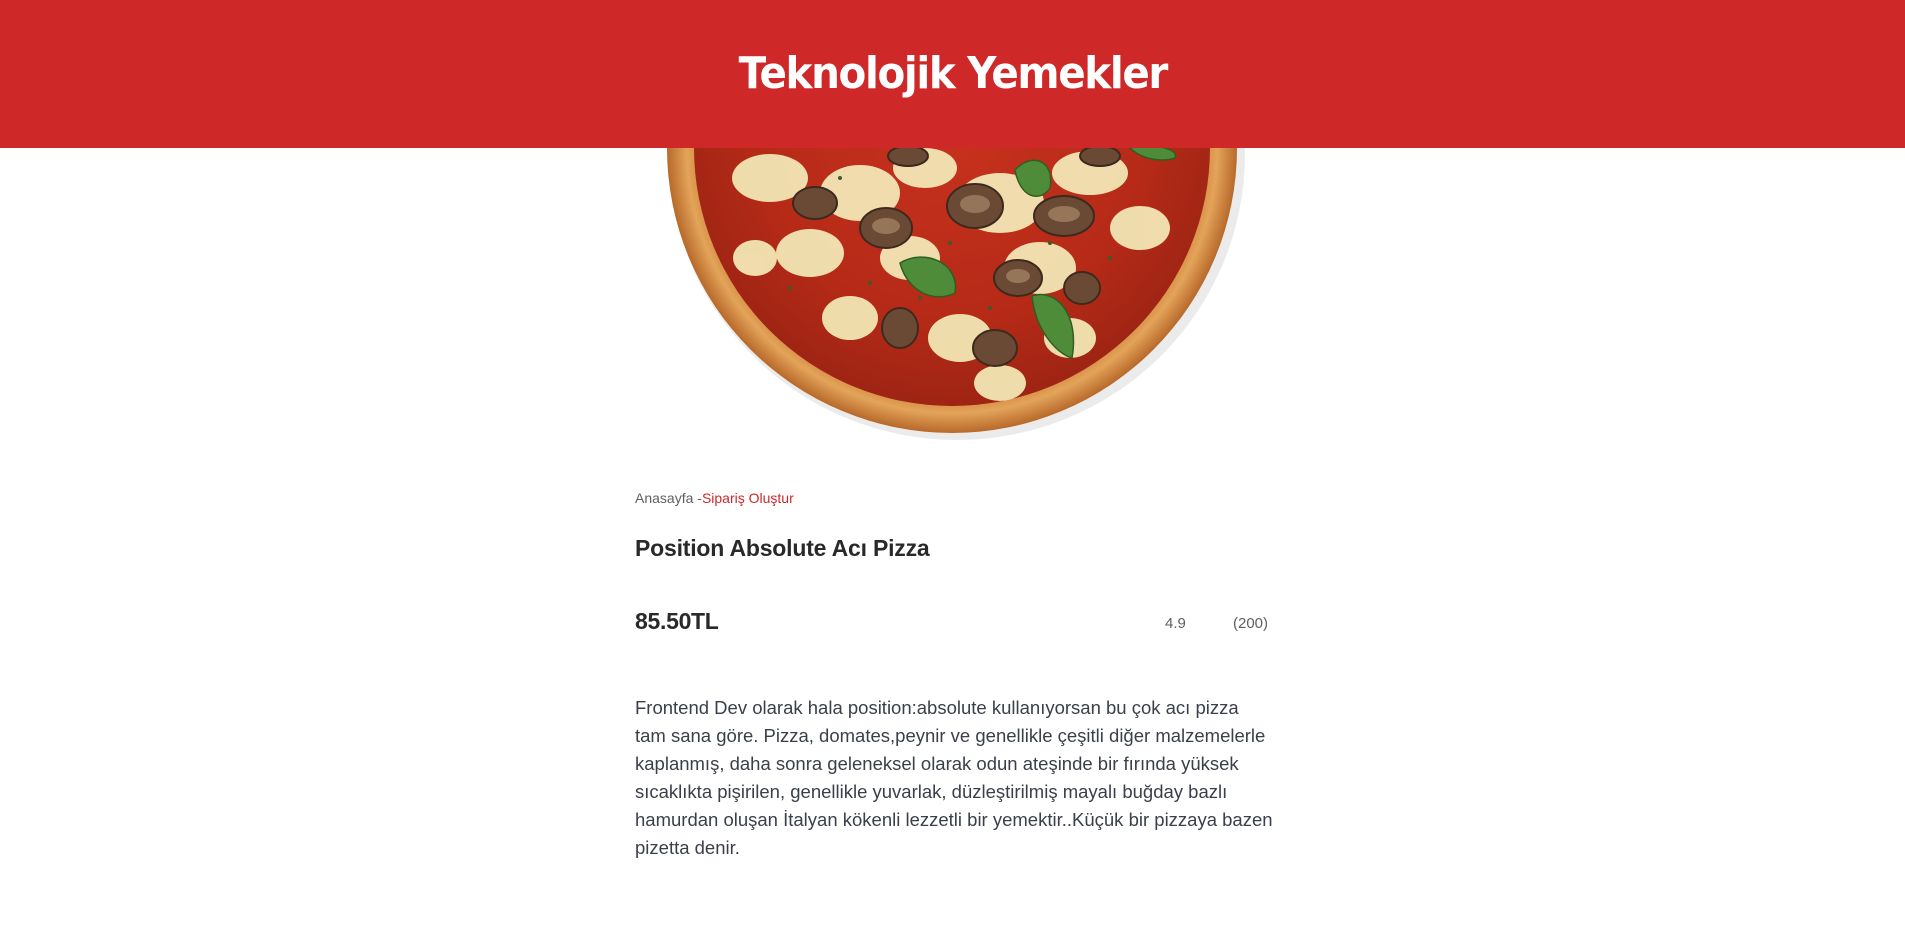 The width and height of the screenshot is (1905, 941). What do you see at coordinates (1251, 623) in the screenshot?
I see `product-review-count: (200)` at bounding box center [1251, 623].